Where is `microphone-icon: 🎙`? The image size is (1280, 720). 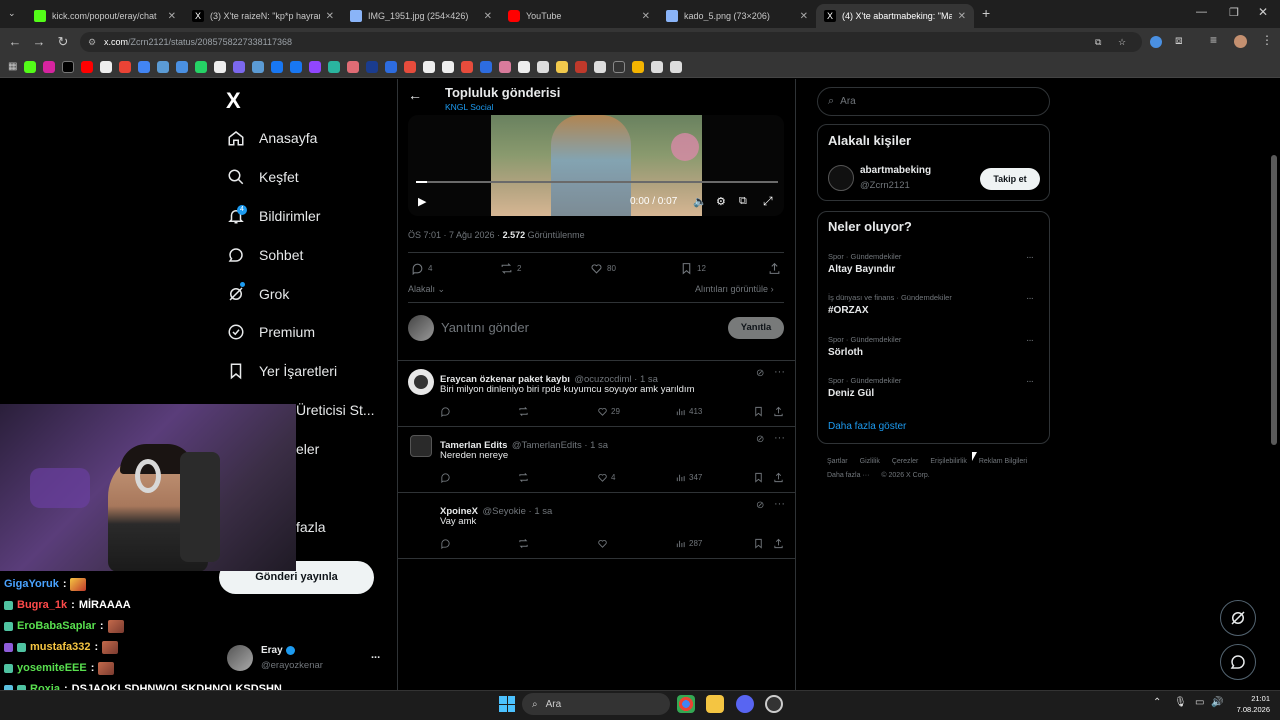
microphone-icon: 🎙 is located at coordinates (1180, 702).